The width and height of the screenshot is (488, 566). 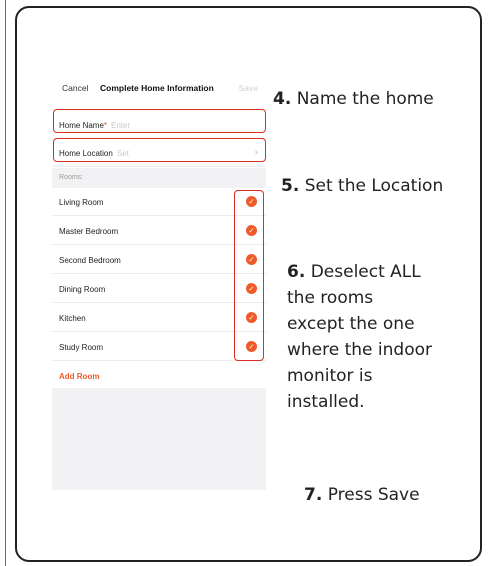 What do you see at coordinates (71, 177) in the screenshot?
I see `rooms-header-label: Rooms:` at bounding box center [71, 177].